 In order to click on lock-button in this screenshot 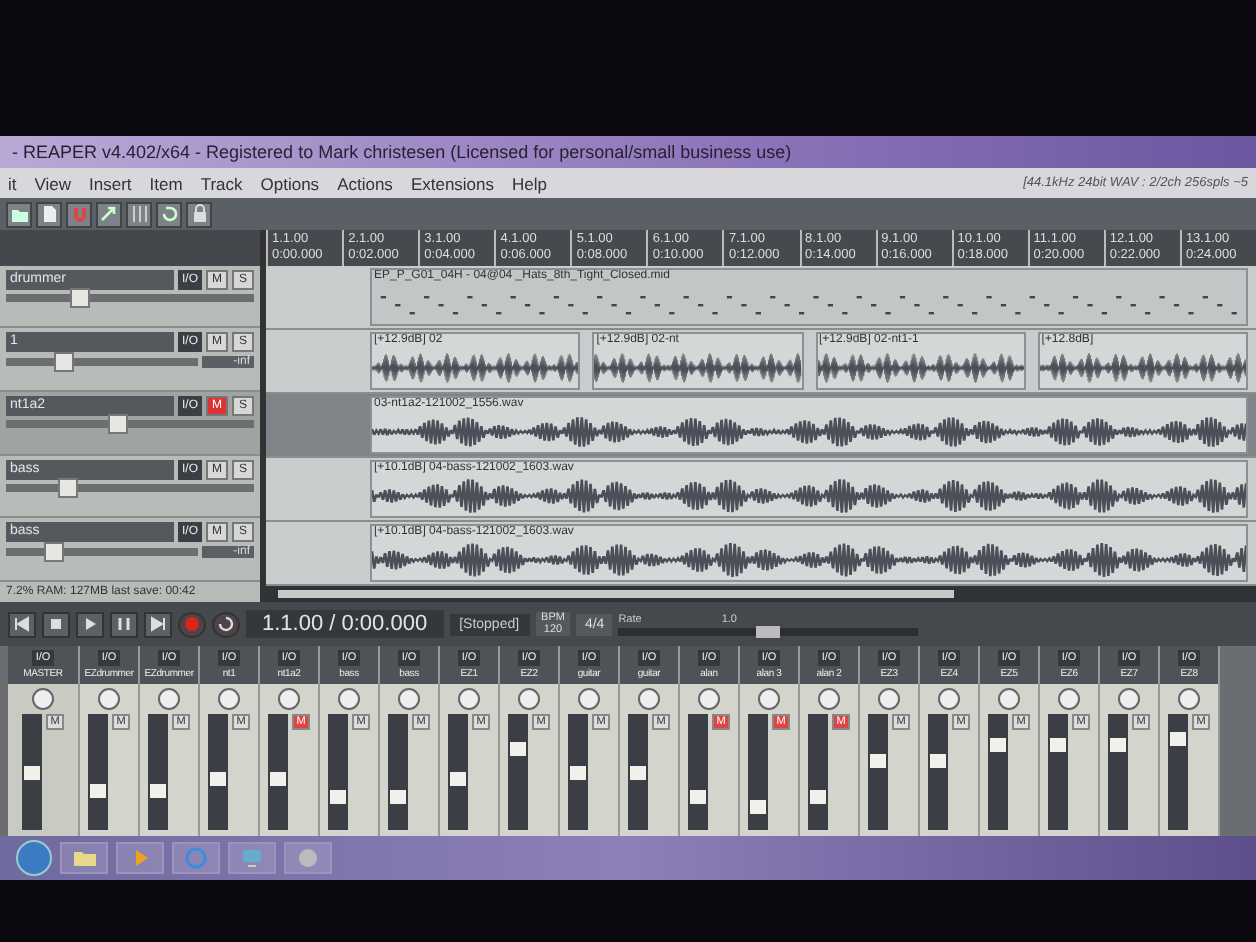, I will do `click(199, 214)`.